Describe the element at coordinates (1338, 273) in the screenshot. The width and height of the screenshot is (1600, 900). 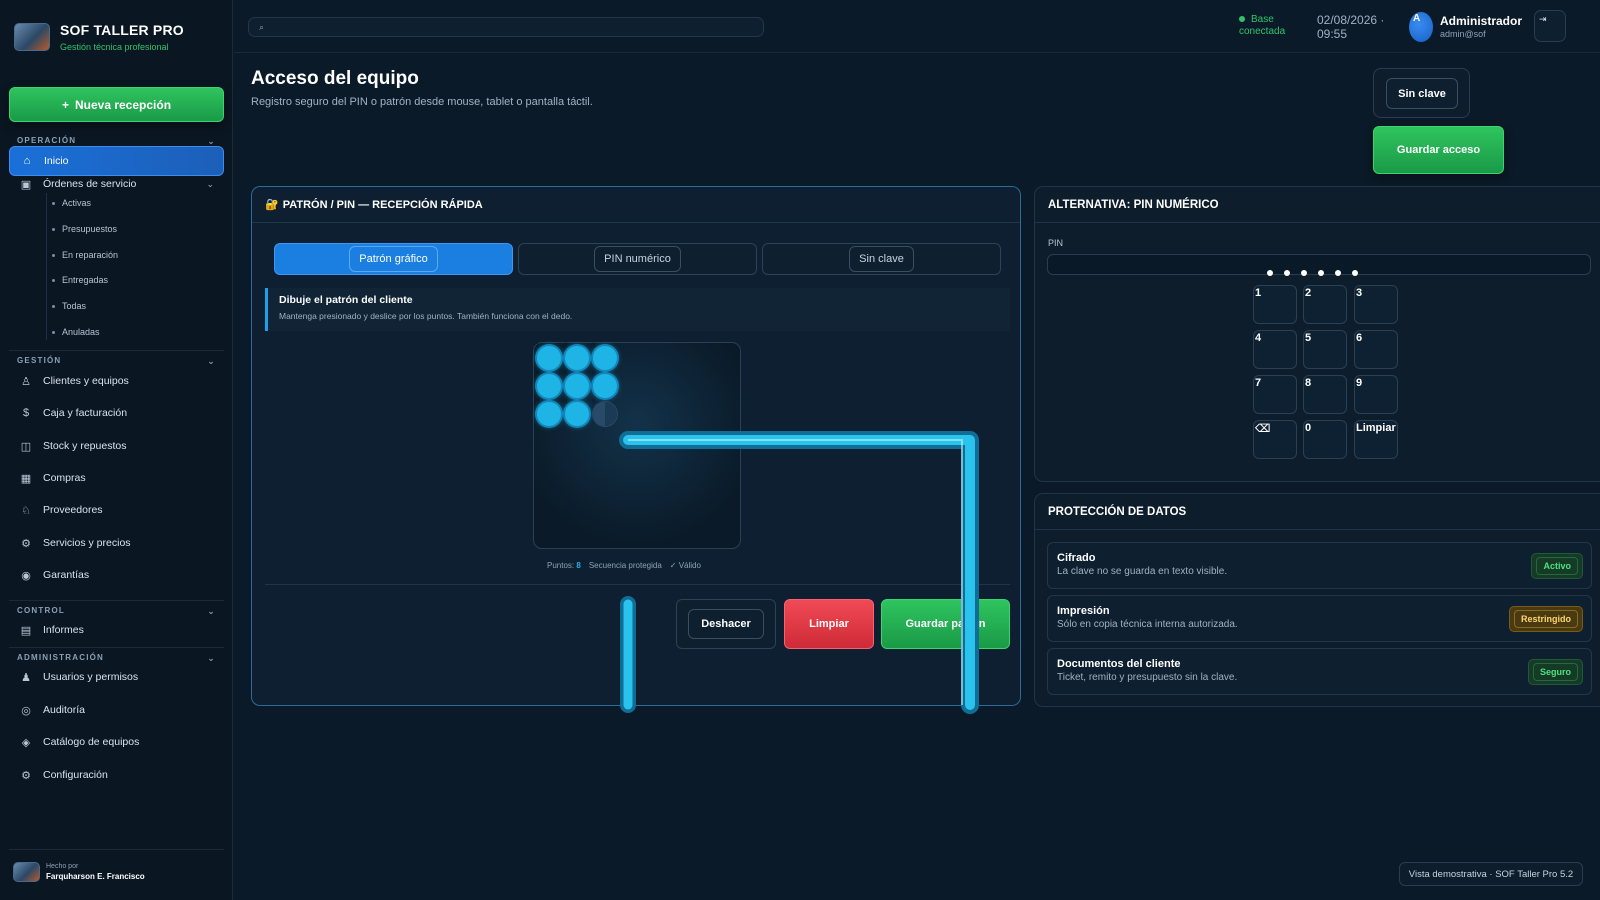
I see `pin-dot-icon` at that location.